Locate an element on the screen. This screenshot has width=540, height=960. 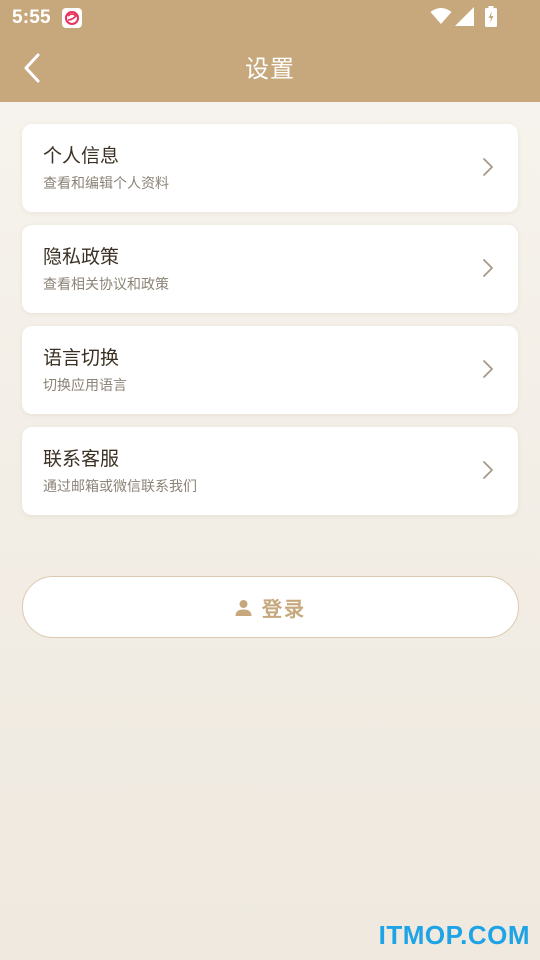
settings-item-language: 语言切换 切换应用语言 is located at coordinates (270, 370).